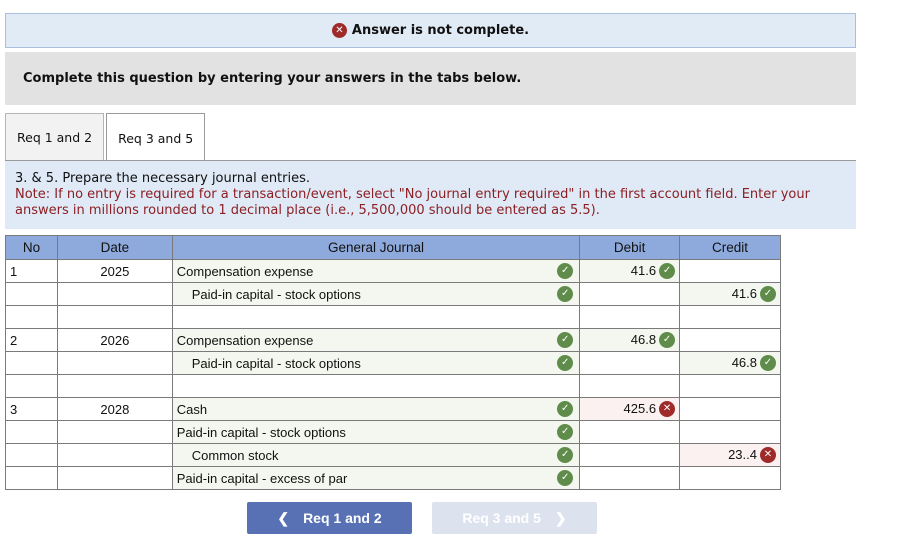 This screenshot has width=915, height=549. I want to click on table-row: Paid-in capital - stock options ✓, so click(393, 432).